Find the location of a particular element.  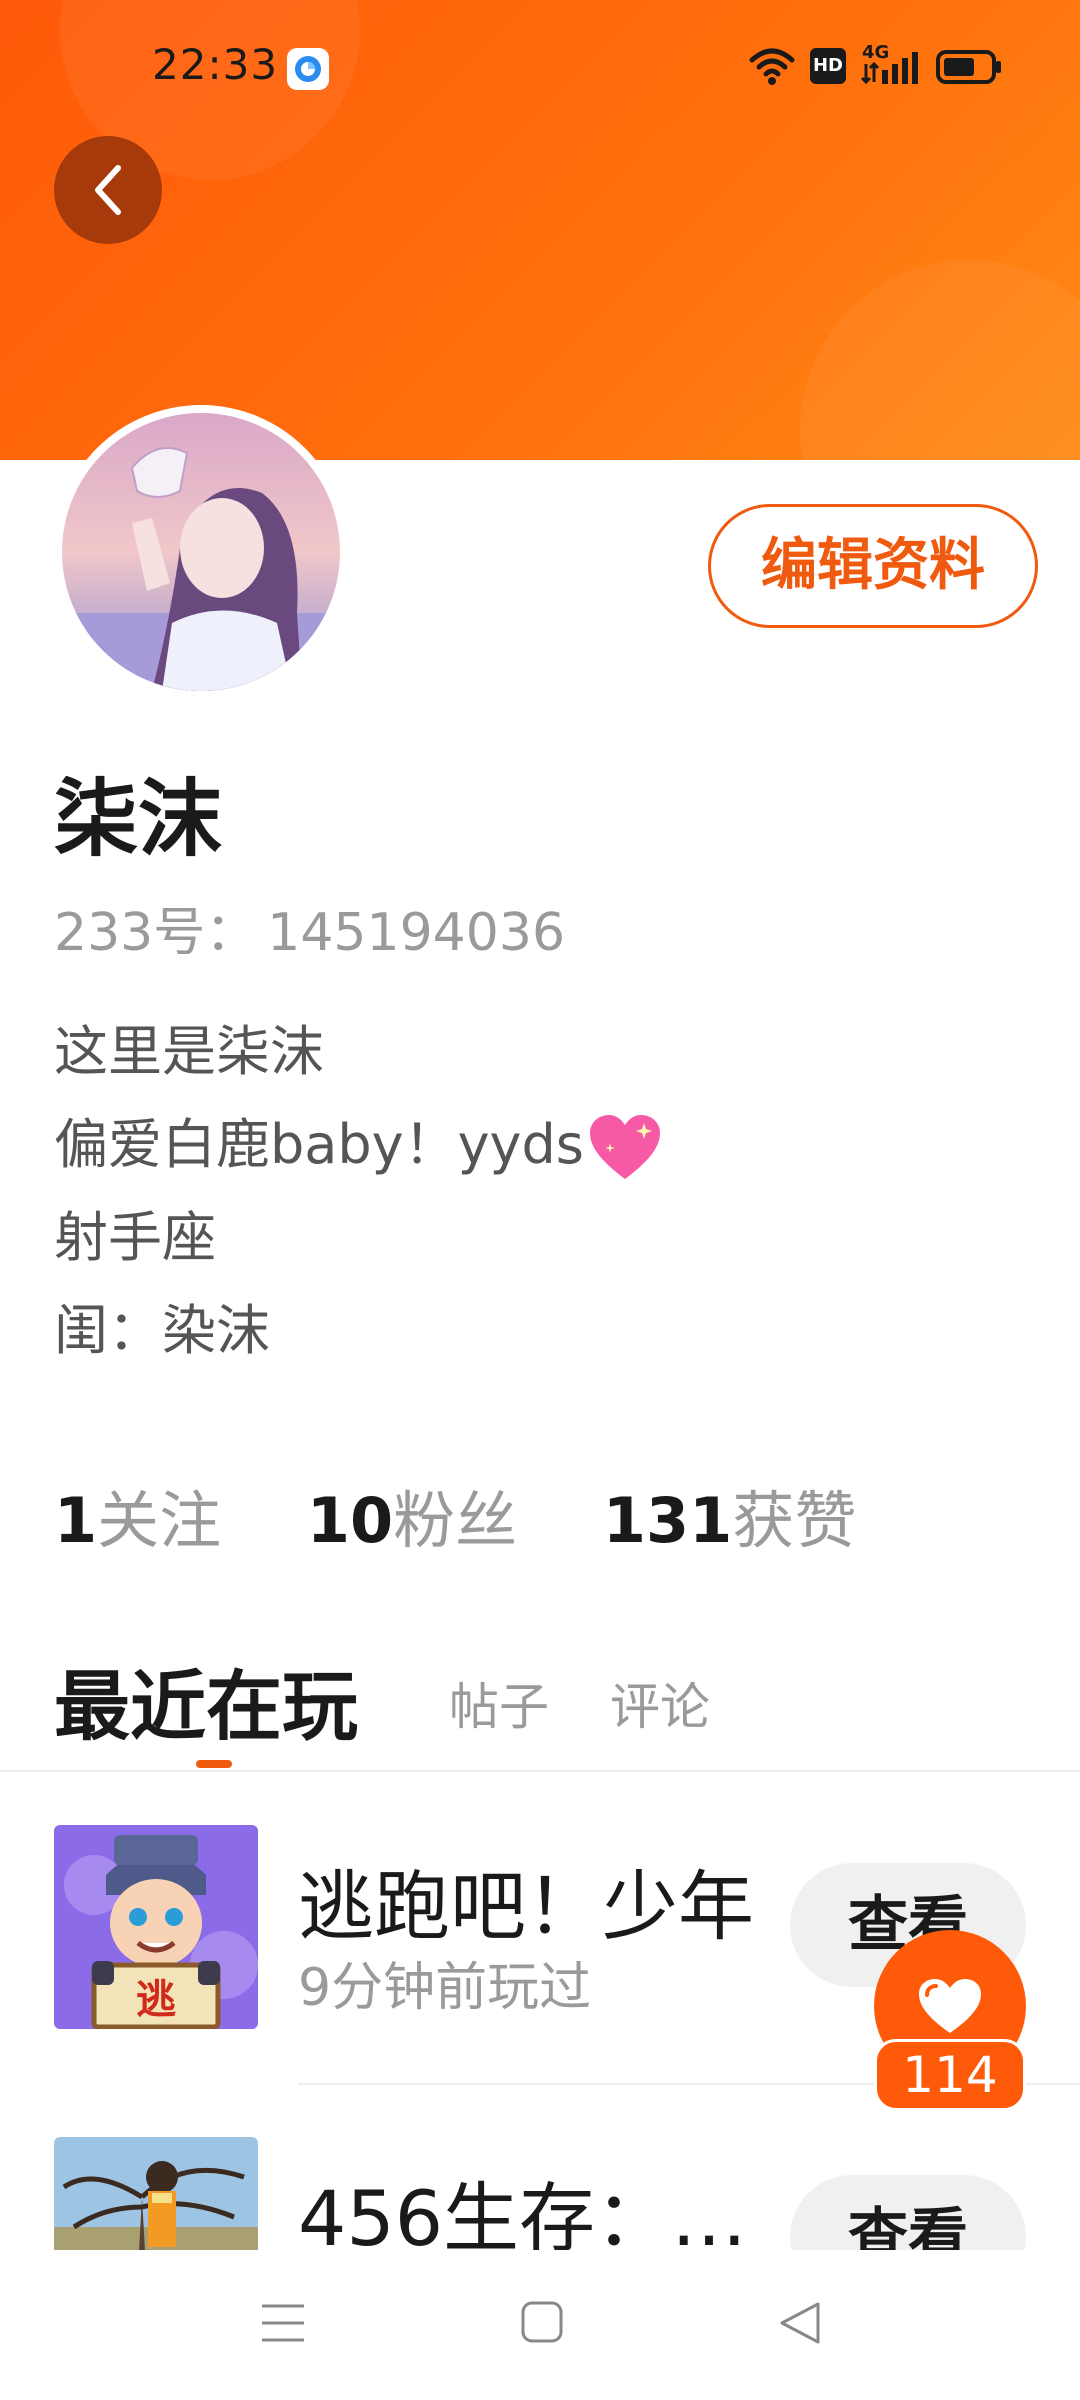

game-title: 逃跑吧！少年 is located at coordinates (526, 1906).